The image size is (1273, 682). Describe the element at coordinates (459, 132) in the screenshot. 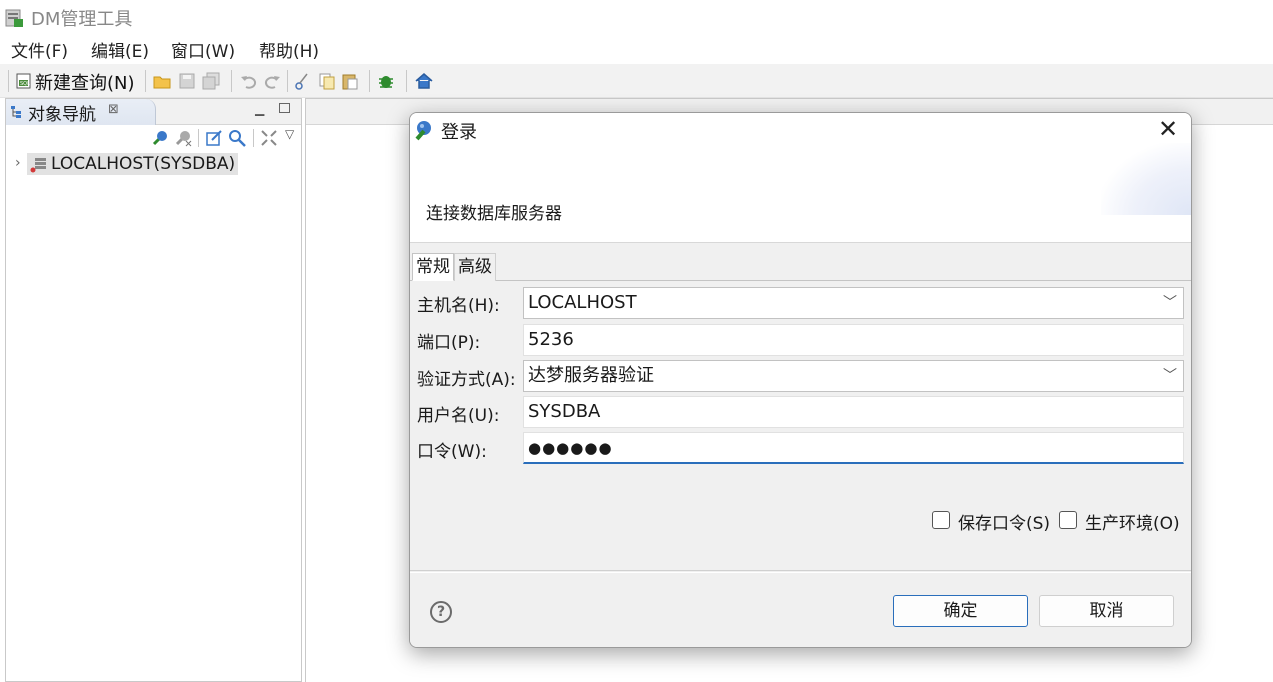

I see `dialog-title: 登录` at that location.